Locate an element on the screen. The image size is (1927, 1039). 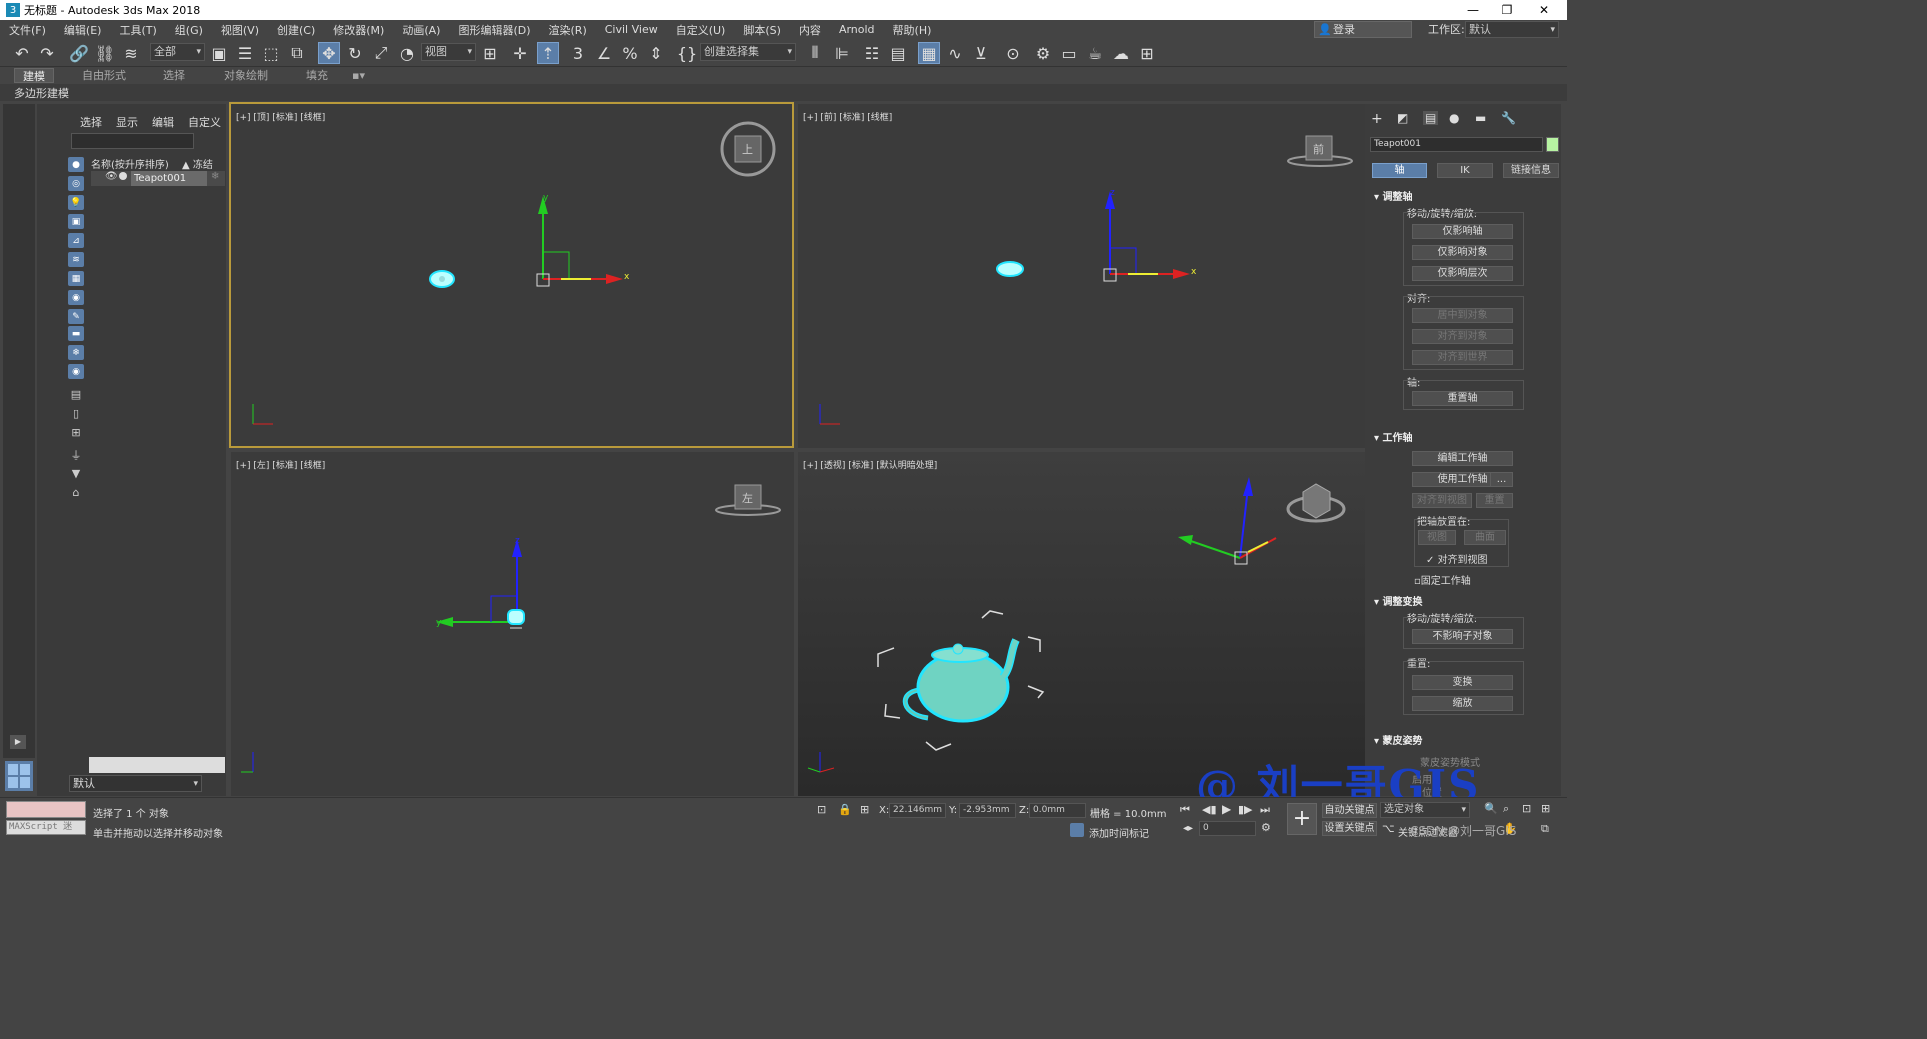
display-xrefs-icon: ◉ is located at coordinates (76, 297).